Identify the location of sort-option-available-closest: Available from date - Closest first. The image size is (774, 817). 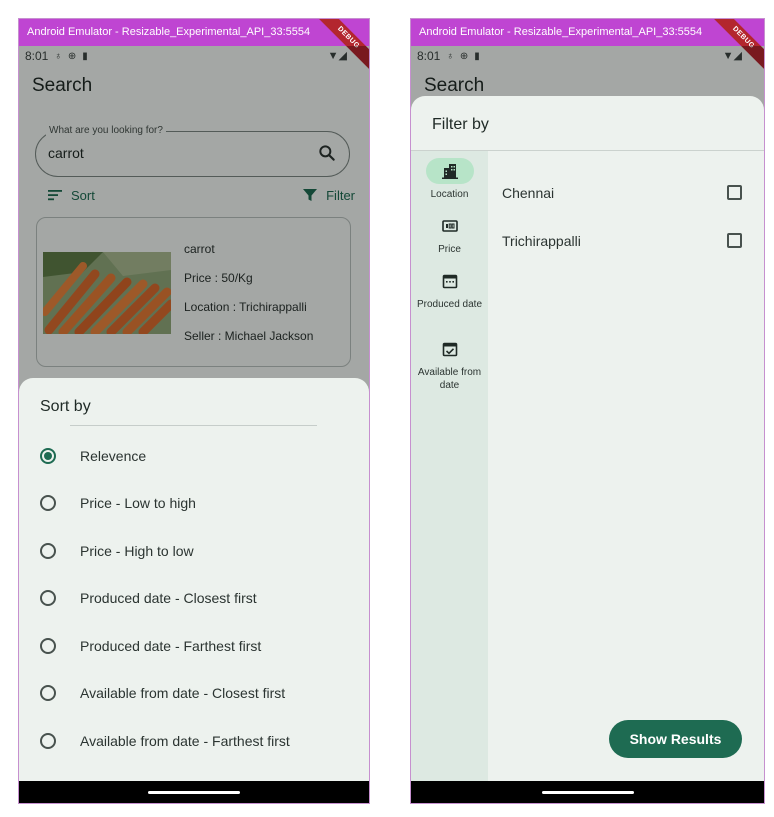
(162, 693).